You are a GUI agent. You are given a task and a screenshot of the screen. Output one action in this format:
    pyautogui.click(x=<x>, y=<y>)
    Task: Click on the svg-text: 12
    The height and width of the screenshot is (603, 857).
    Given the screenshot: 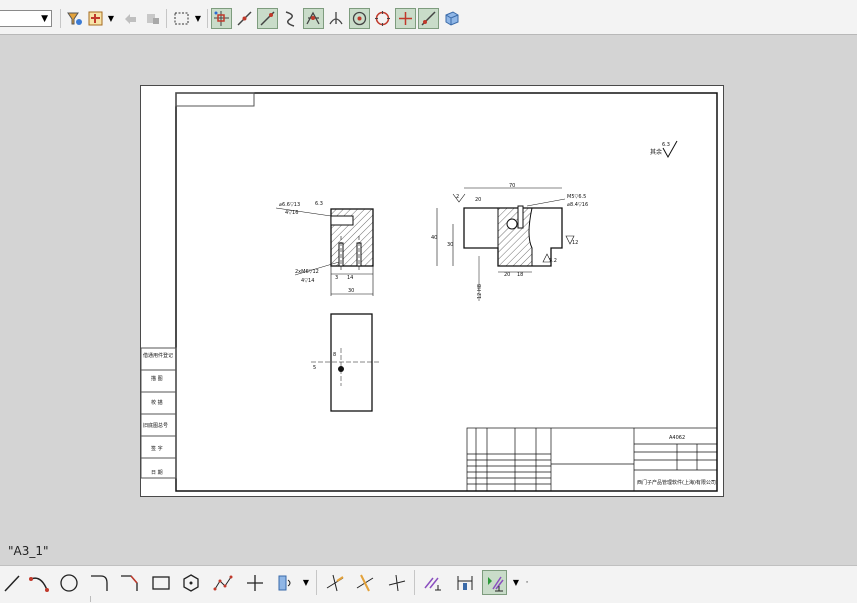 What is the action you would take?
    pyautogui.click(x=575, y=243)
    